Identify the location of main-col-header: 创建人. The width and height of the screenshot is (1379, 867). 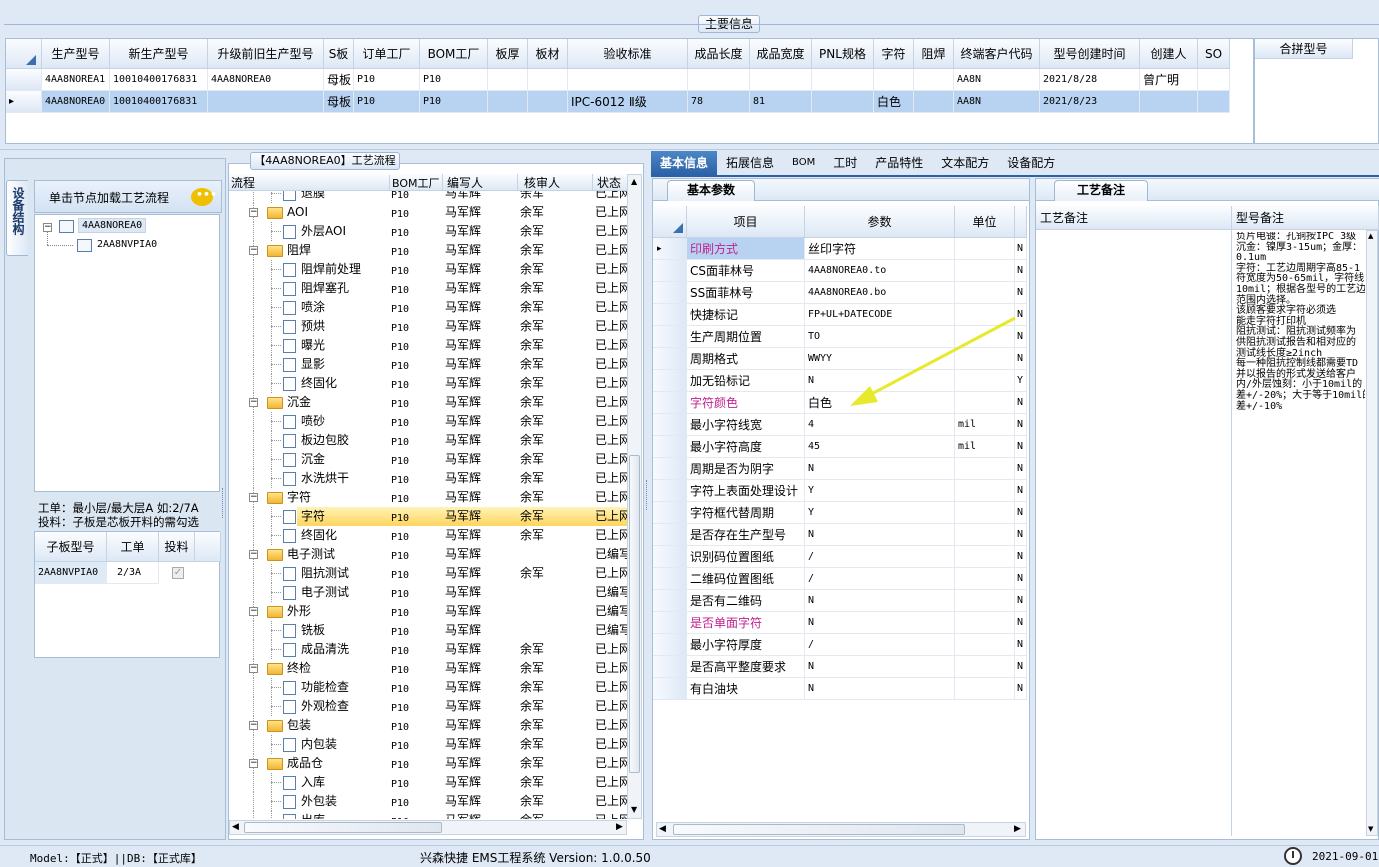
(1169, 54).